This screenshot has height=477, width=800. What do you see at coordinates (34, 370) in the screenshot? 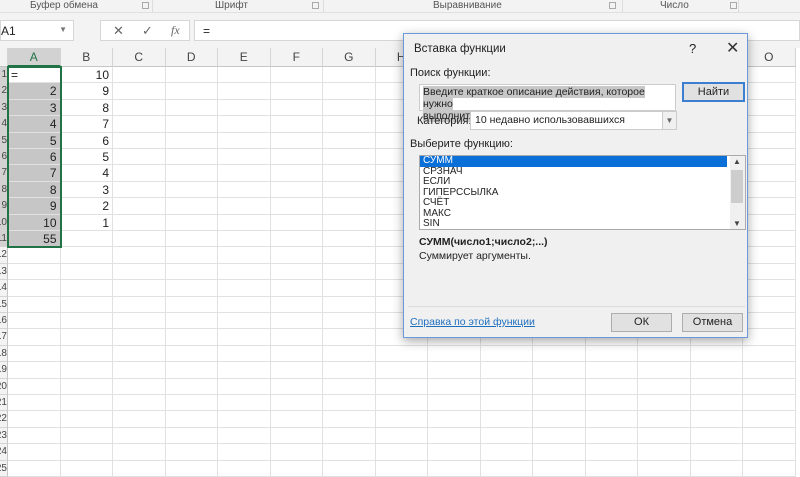
I see `cell-a19` at bounding box center [34, 370].